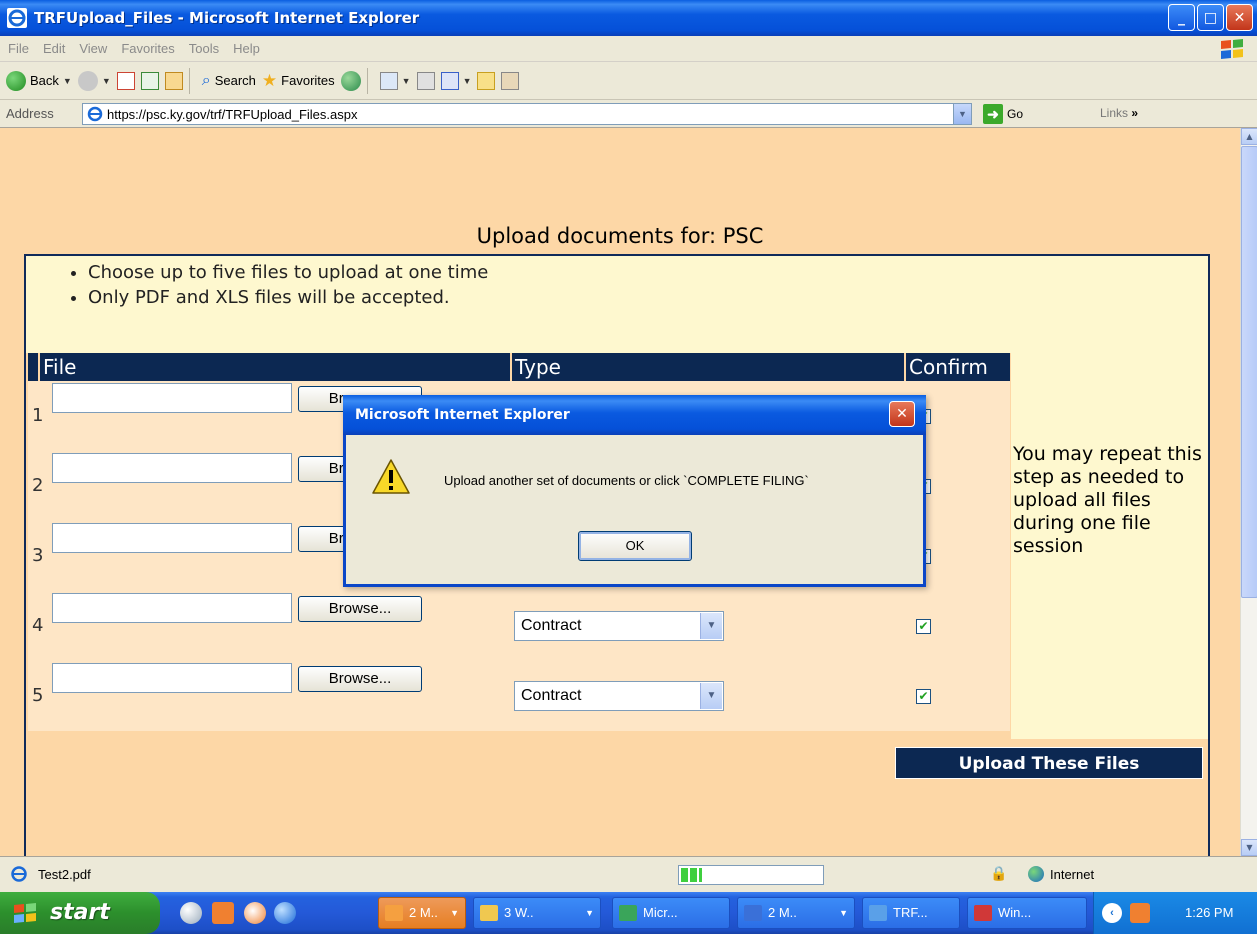  I want to click on close-button: ✕, so click(1239, 17).